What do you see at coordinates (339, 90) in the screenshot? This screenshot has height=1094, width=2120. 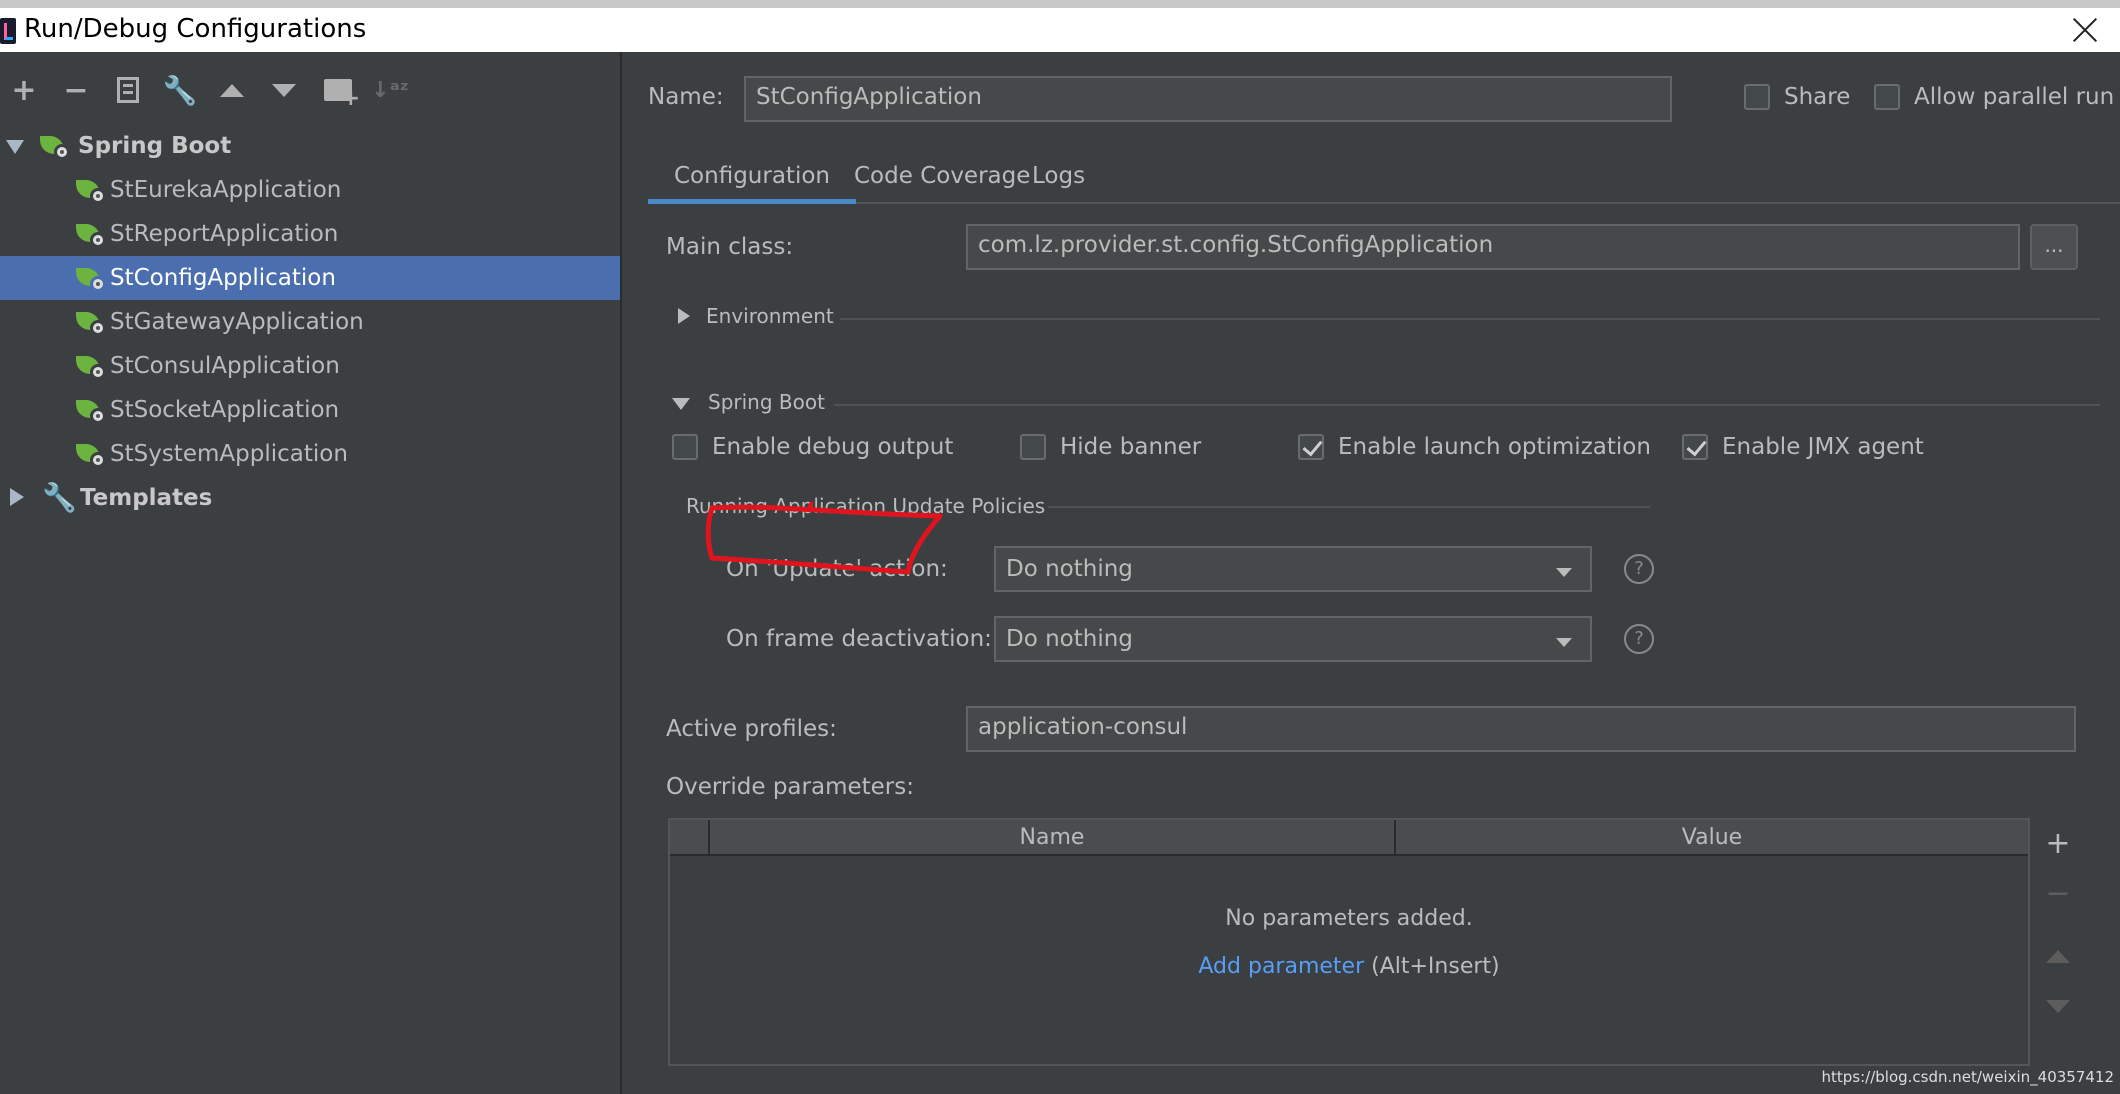 I see `new-folder-icon` at bounding box center [339, 90].